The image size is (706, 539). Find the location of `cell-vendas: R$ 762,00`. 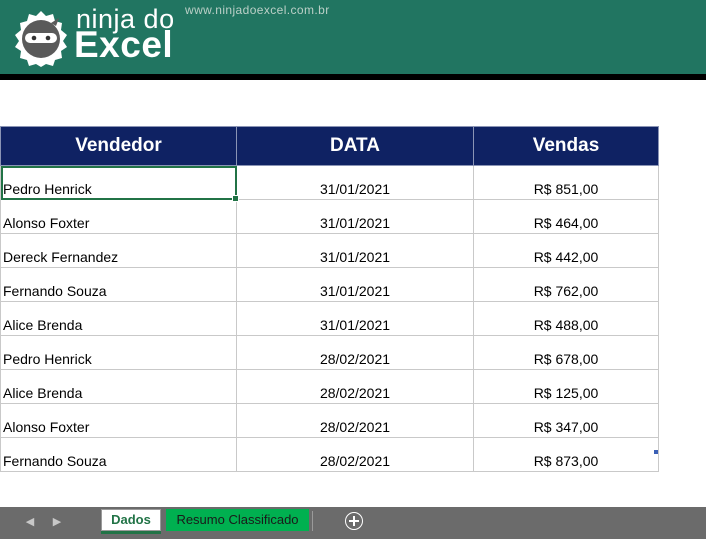

cell-vendas: R$ 762,00 is located at coordinates (566, 284).